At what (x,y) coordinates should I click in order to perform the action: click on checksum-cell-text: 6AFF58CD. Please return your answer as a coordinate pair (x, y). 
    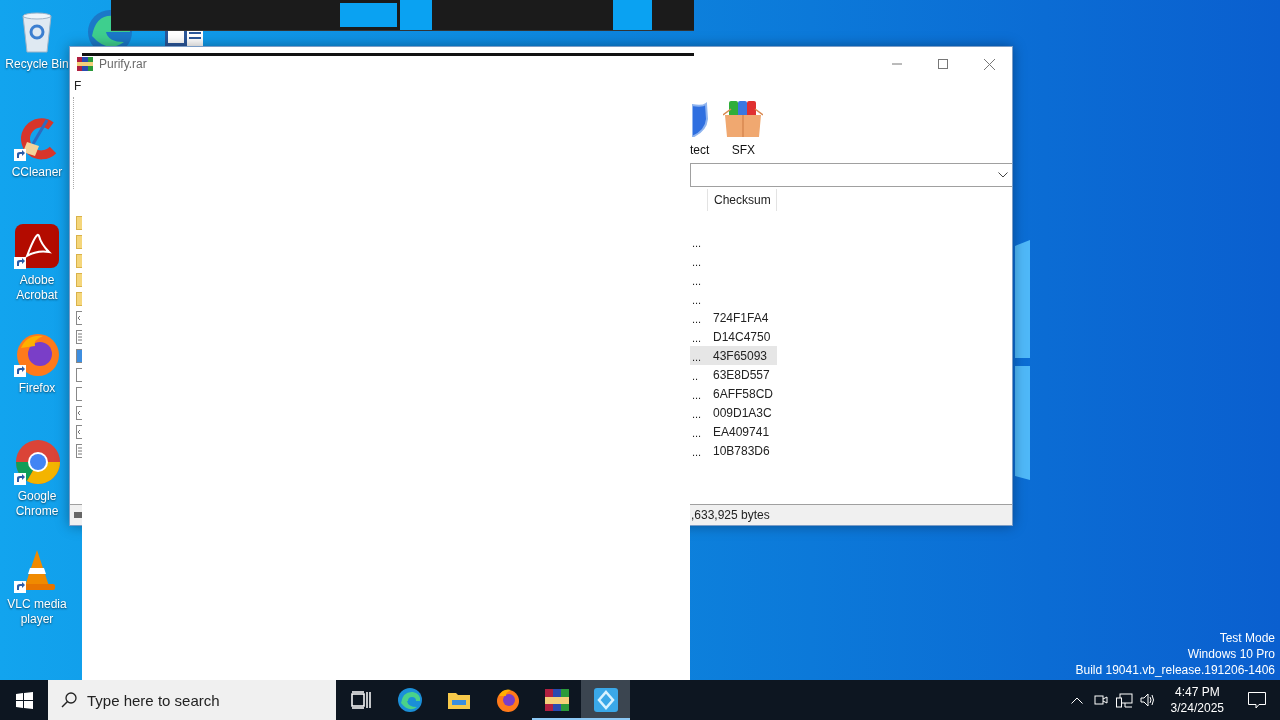
    Looking at the image, I should click on (743, 393).